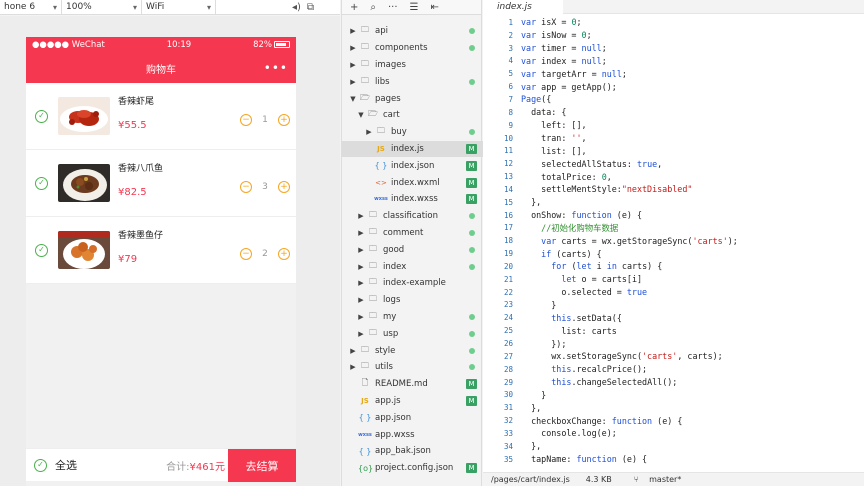 Image resolution: width=864 pixels, height=486 pixels. What do you see at coordinates (412, 350) in the screenshot?
I see `file-tree-item: ▶ 🗀 style` at bounding box center [412, 350].